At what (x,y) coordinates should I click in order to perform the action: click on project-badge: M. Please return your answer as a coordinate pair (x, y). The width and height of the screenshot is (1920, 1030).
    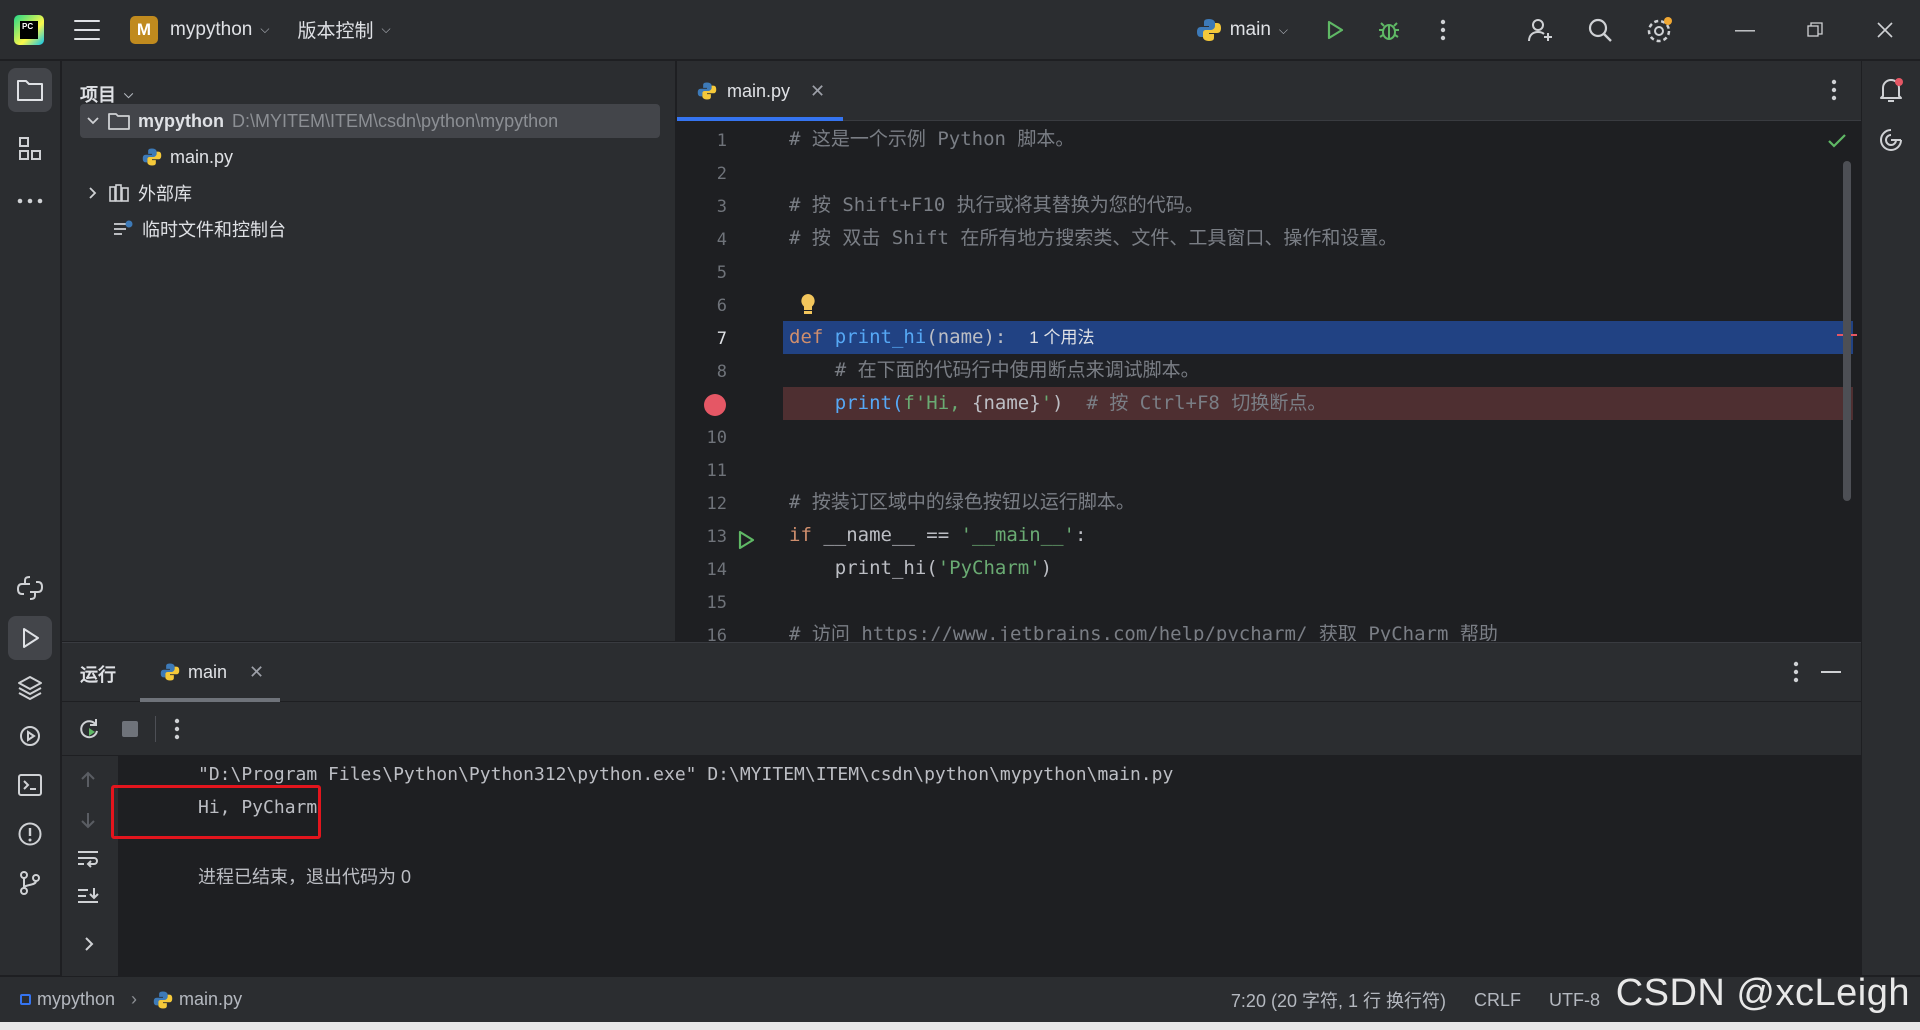
    Looking at the image, I should click on (144, 29).